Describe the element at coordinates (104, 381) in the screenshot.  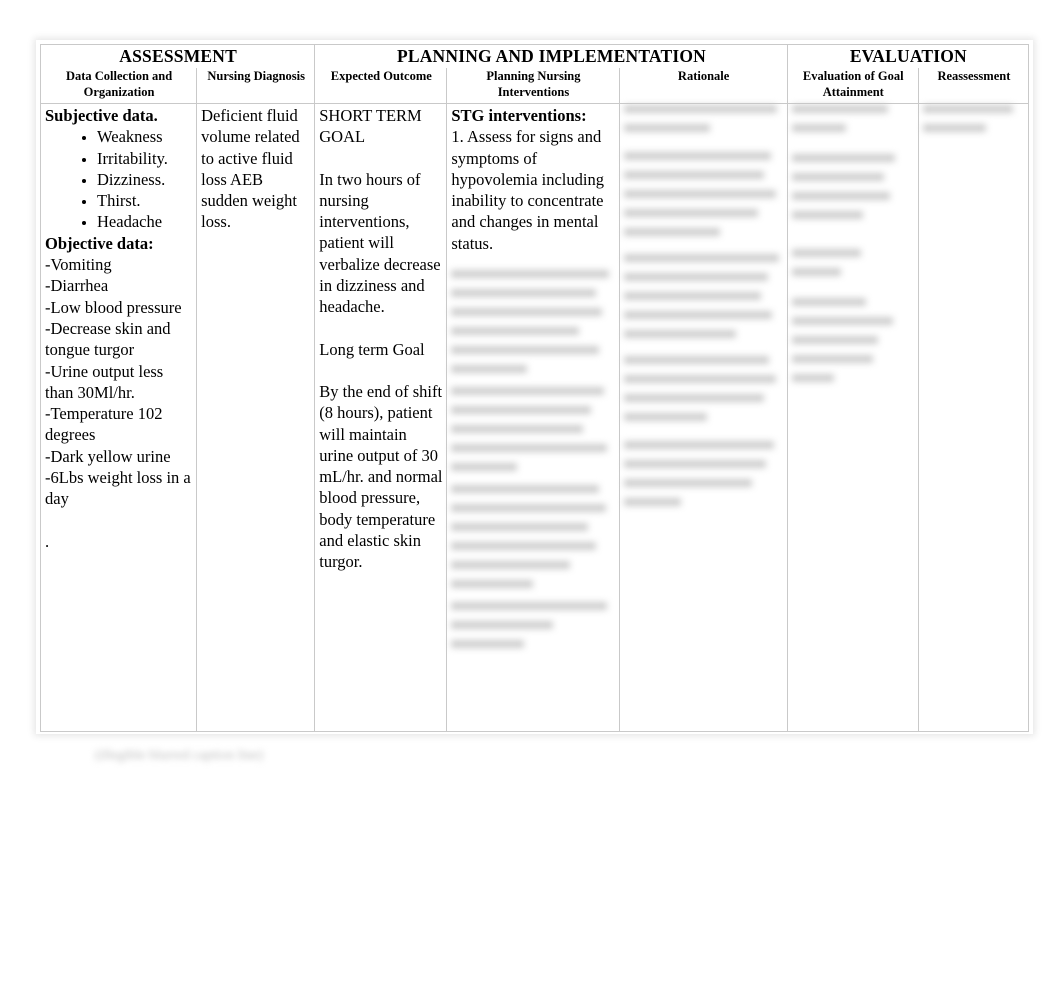
I see `objective-line: -Urine output less than 30Ml/hr.` at that location.